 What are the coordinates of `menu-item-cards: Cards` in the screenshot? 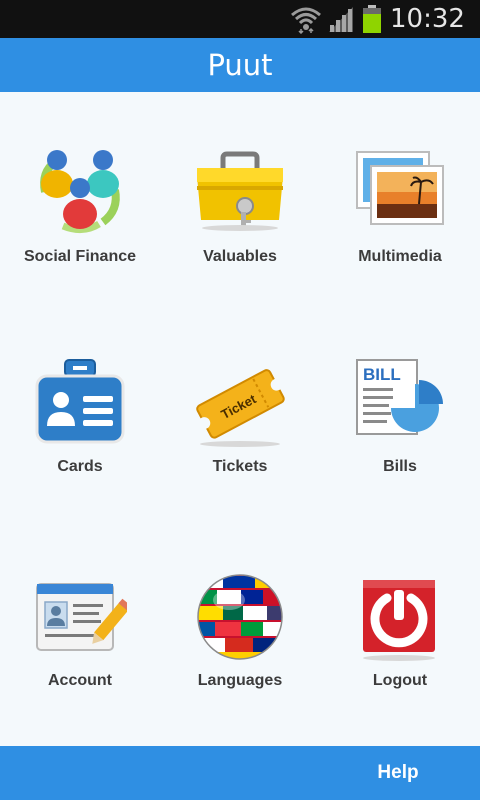 It's located at (80, 427).